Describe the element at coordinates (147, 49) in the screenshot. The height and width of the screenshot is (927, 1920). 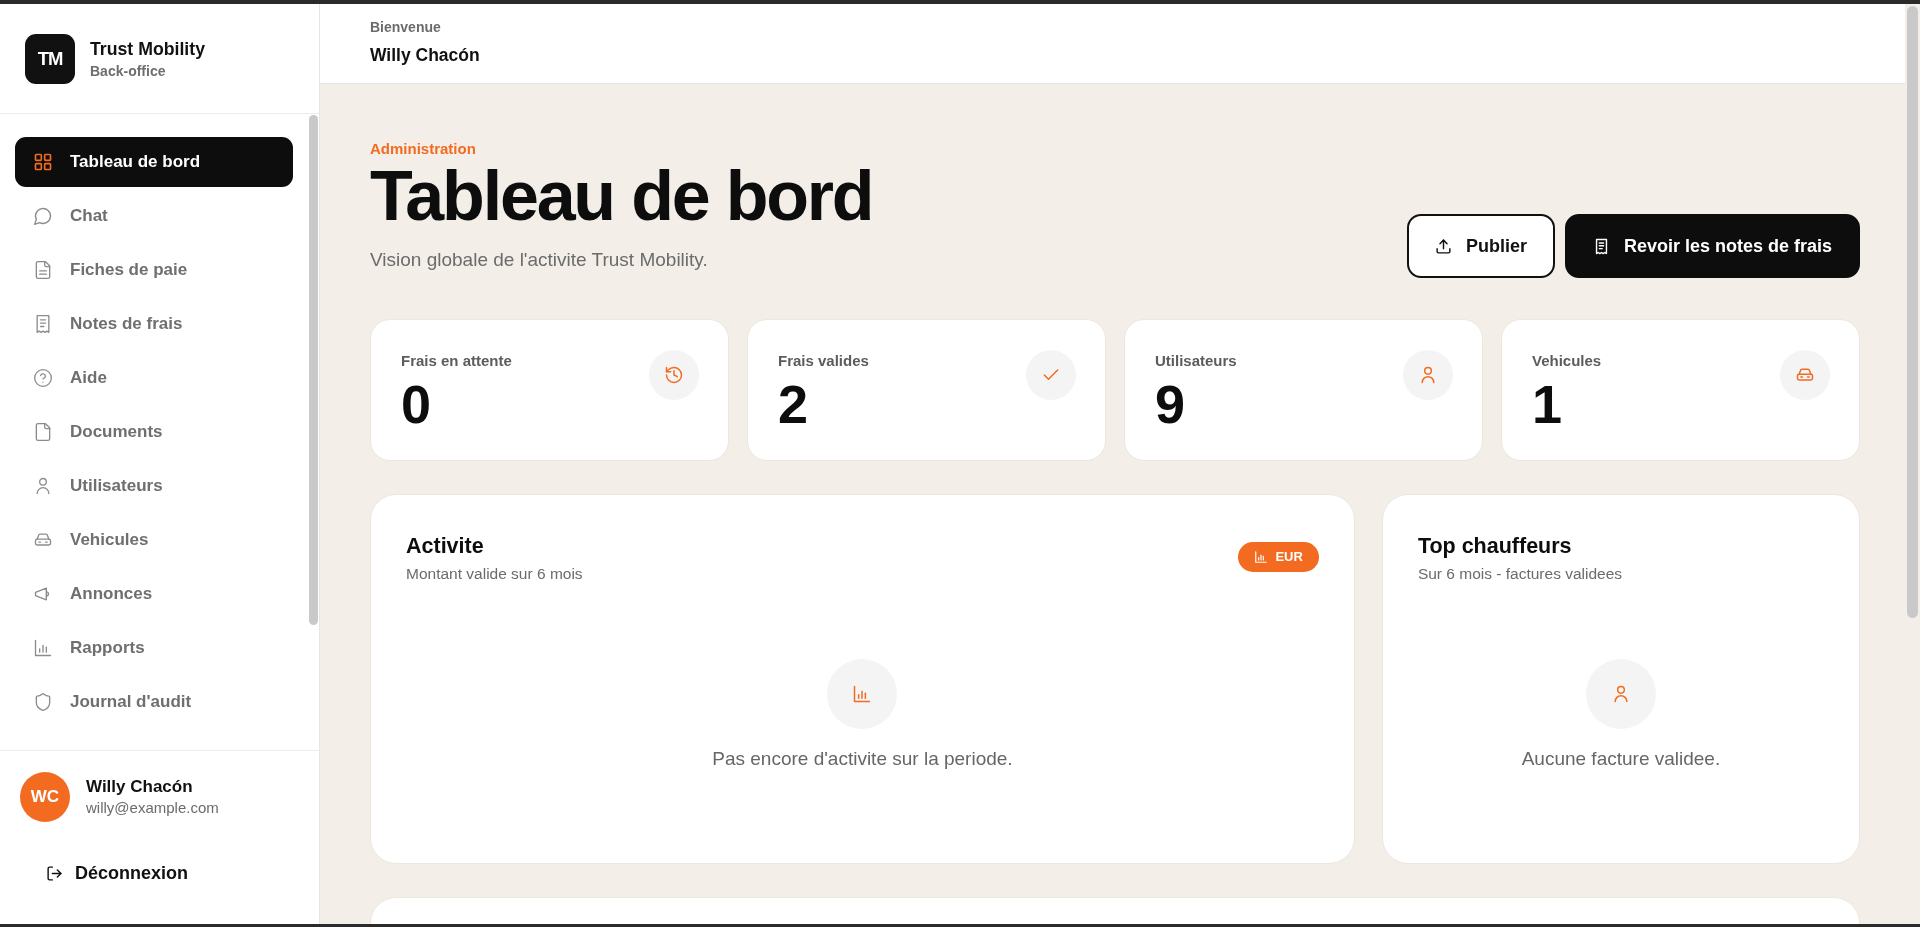
I see `brand-name: Trust Mobility` at that location.